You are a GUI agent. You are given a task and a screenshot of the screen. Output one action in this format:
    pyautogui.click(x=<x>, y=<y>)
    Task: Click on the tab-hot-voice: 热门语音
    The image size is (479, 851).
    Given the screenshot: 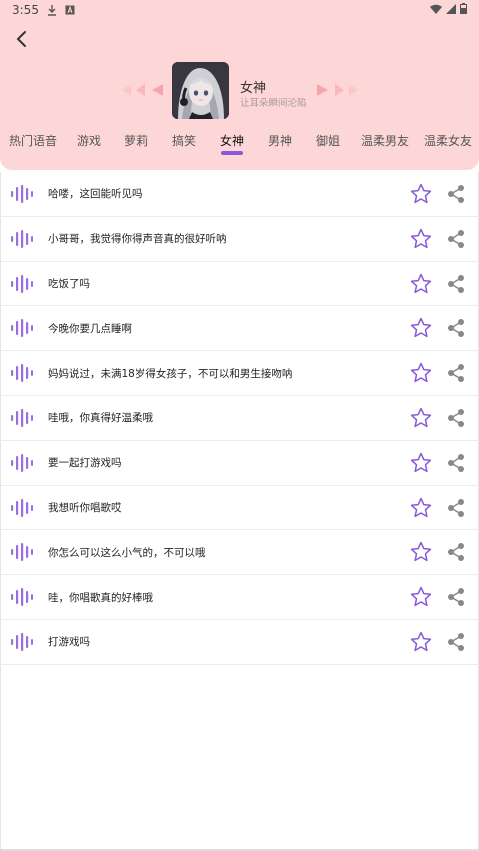 What is the action you would take?
    pyautogui.click(x=33, y=146)
    